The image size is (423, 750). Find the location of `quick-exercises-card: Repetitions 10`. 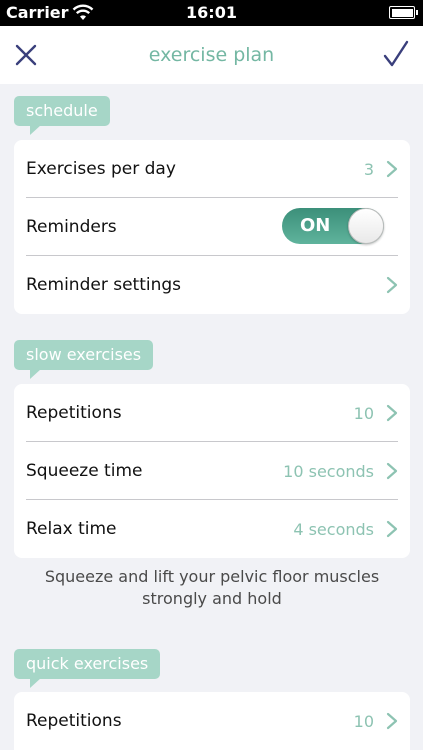

quick-exercises-card: Repetitions 10 is located at coordinates (212, 721).